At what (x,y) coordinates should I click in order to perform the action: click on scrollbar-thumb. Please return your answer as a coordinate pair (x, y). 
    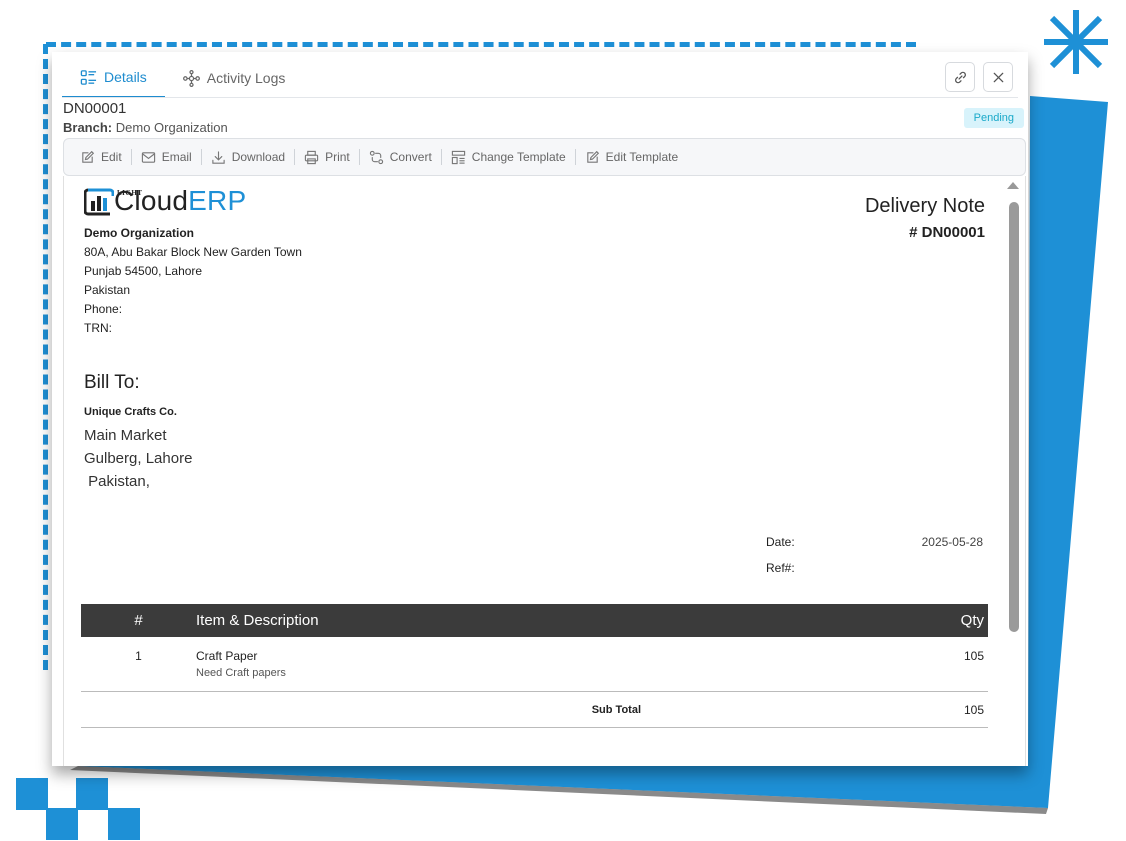
    Looking at the image, I should click on (1014, 417).